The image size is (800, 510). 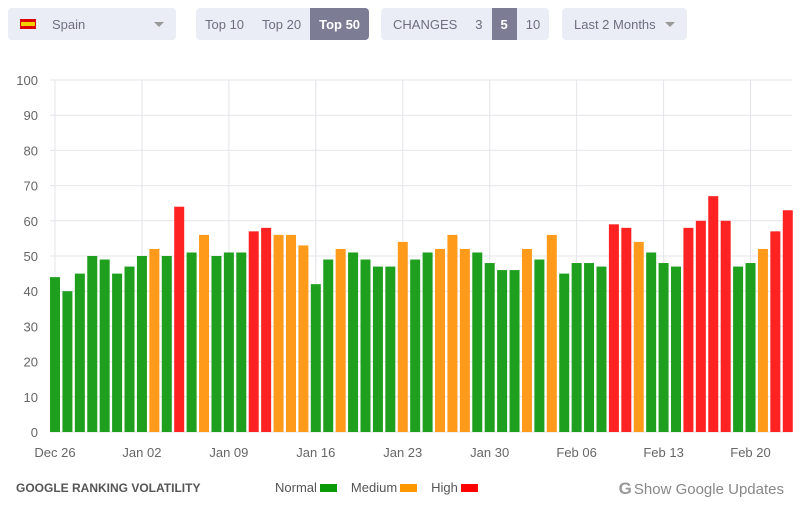 I want to click on y-tick-label: 0, so click(x=34, y=432).